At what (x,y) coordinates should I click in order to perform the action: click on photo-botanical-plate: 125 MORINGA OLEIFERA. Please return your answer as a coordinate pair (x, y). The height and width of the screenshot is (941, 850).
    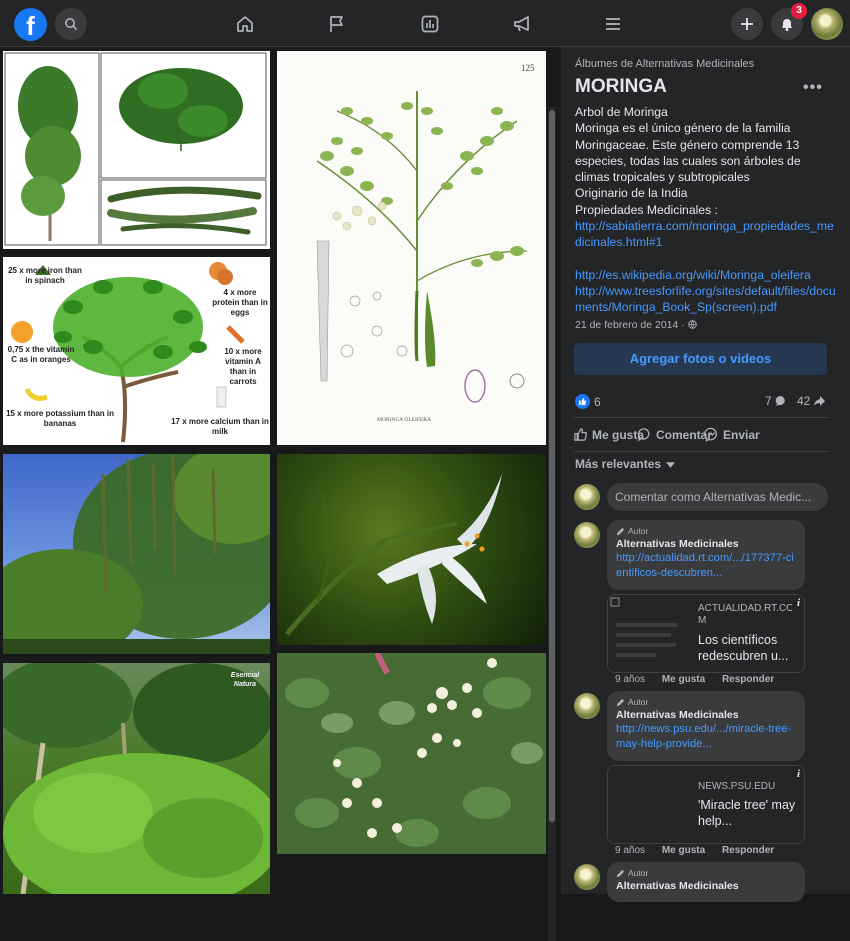
    Looking at the image, I should click on (411, 248).